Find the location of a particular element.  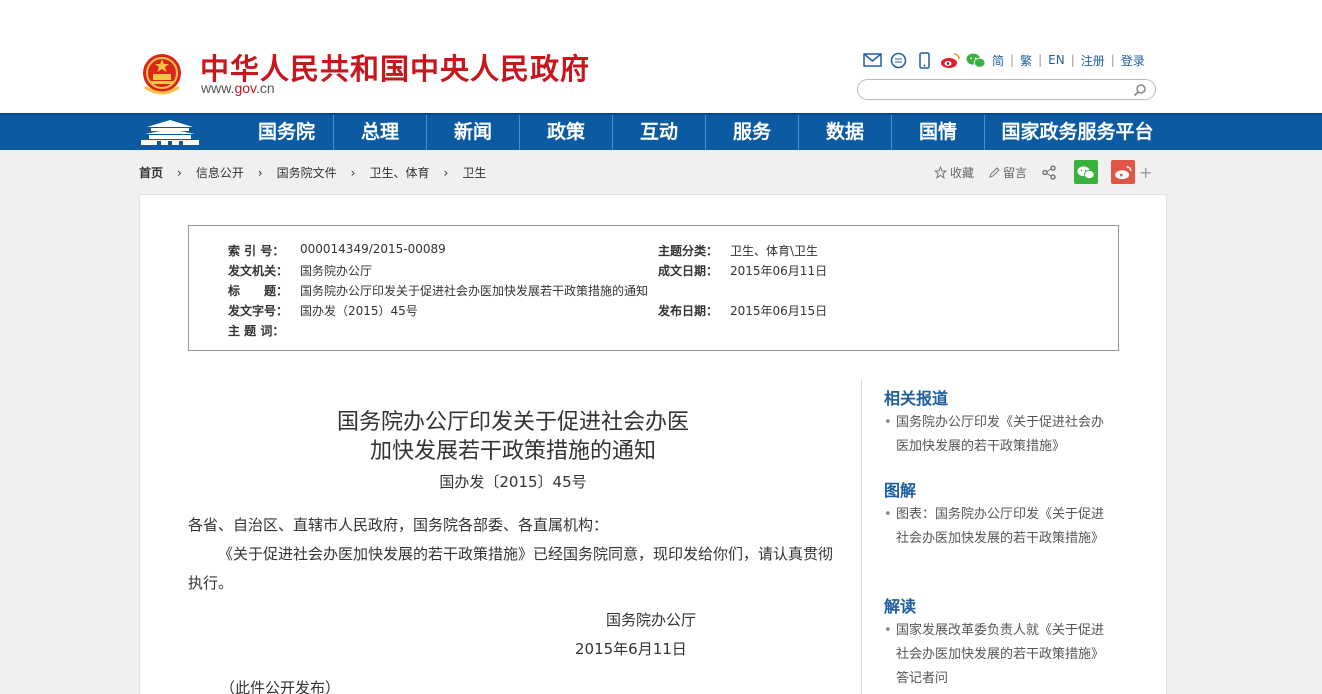

meta-docno-row: 发文字号： 国办发（2015）45号 is located at coordinates (323, 310).